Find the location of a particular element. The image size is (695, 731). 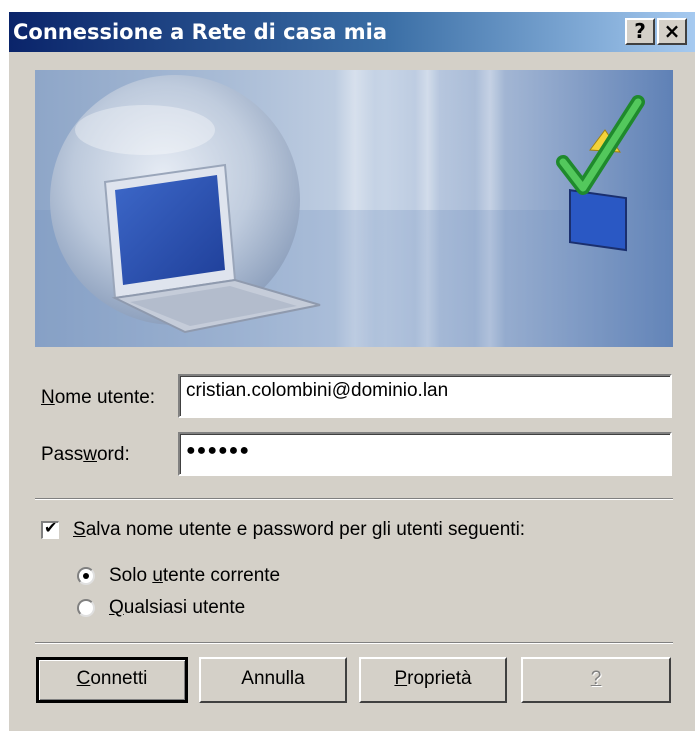

cancel-button: Annulla is located at coordinates (273, 680).